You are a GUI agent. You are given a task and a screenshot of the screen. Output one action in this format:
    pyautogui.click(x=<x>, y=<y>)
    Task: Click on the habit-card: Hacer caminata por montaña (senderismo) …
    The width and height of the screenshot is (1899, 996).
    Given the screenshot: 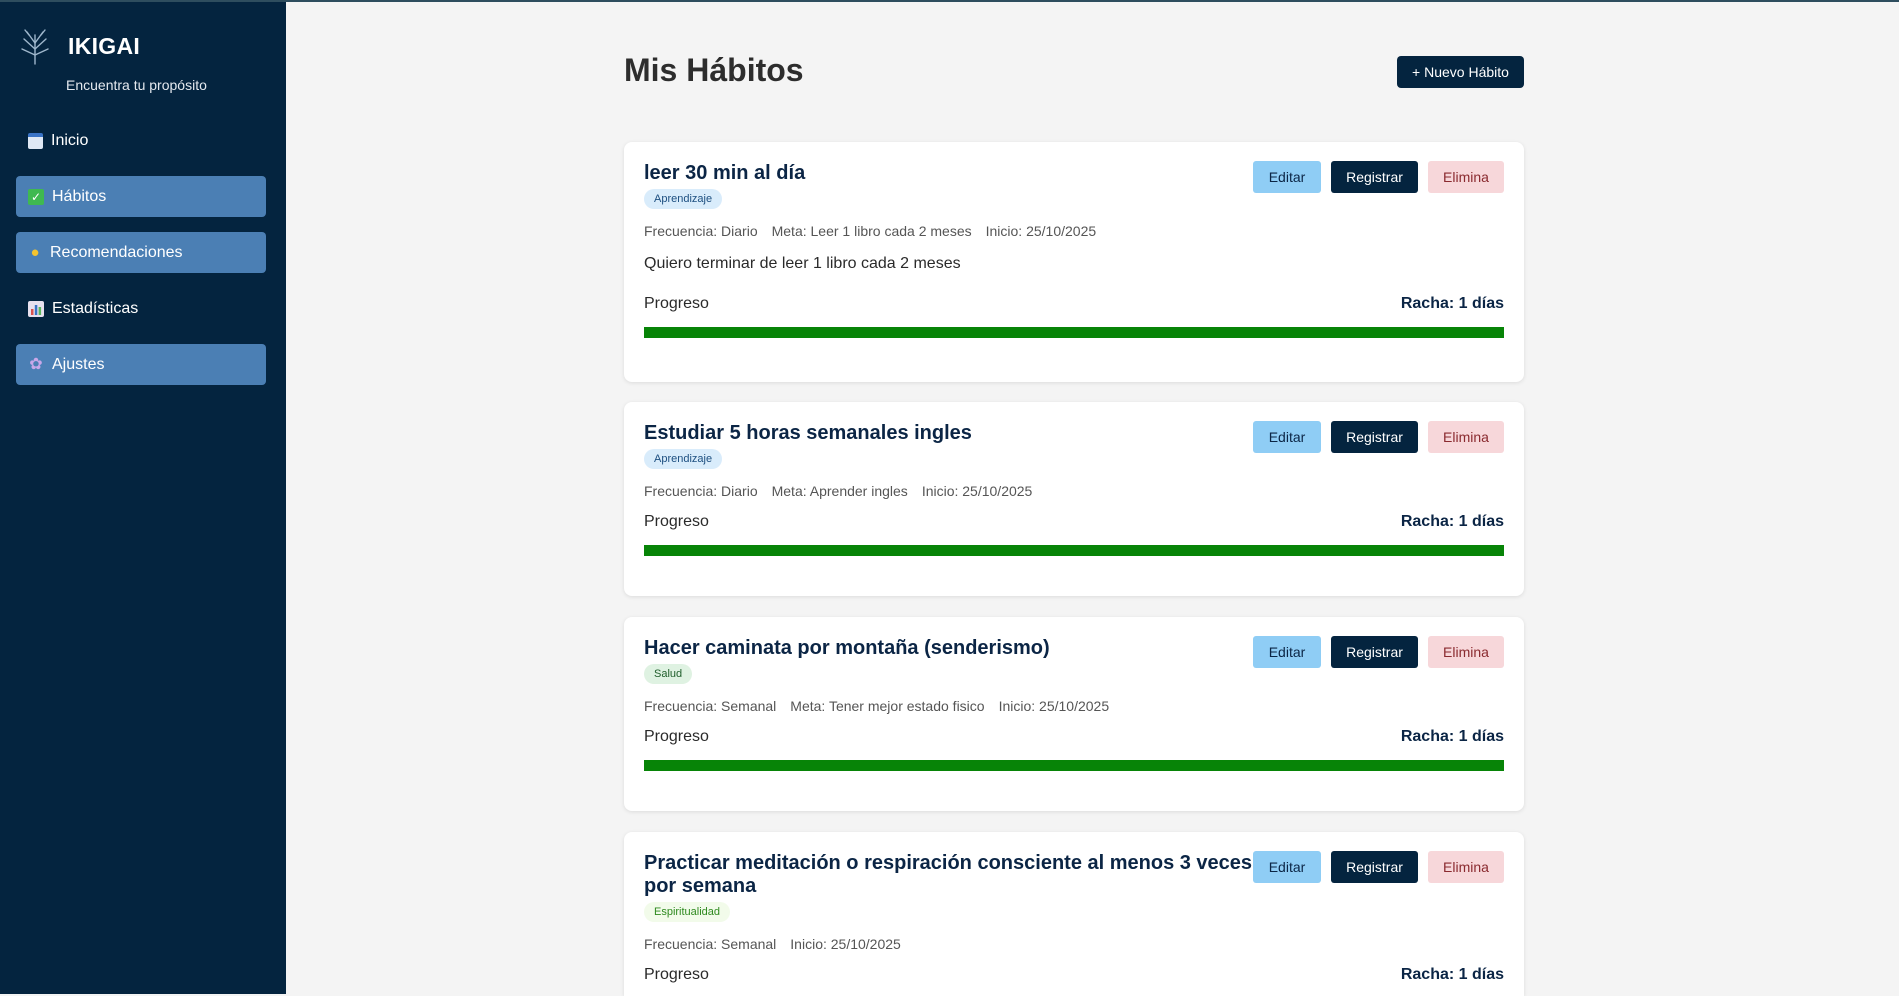 What is the action you would take?
    pyautogui.click(x=1074, y=714)
    